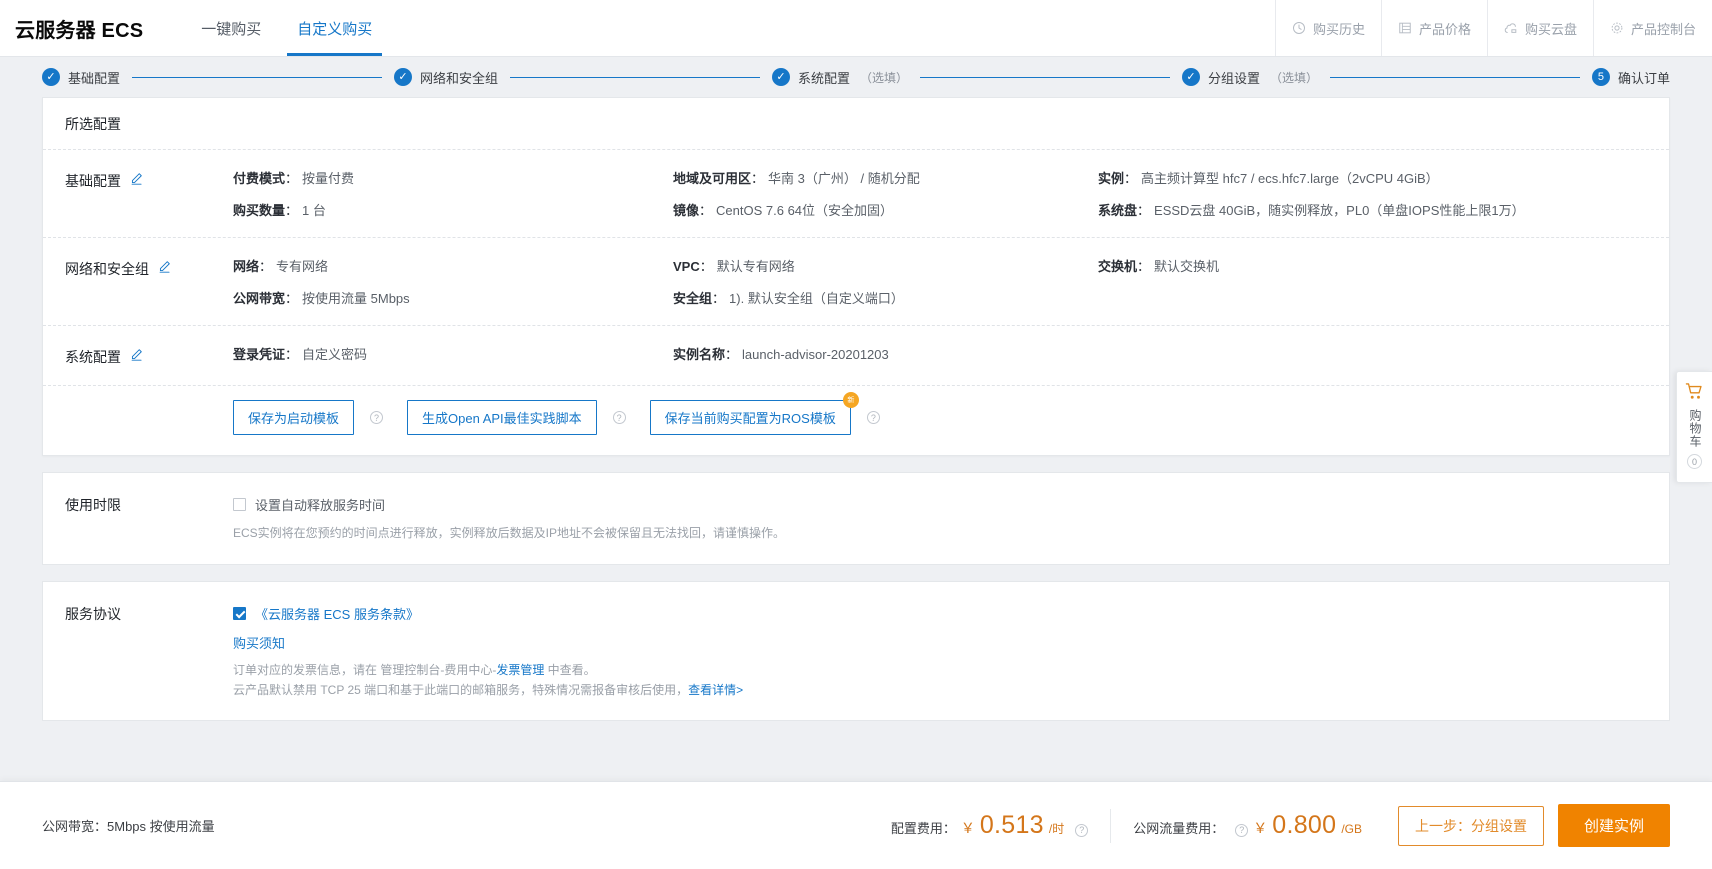 The image size is (1712, 869). Describe the element at coordinates (453, 282) in the screenshot. I see `column-1: 网络 专有网络 公网带宽 按使用流量 5Mbps` at that location.